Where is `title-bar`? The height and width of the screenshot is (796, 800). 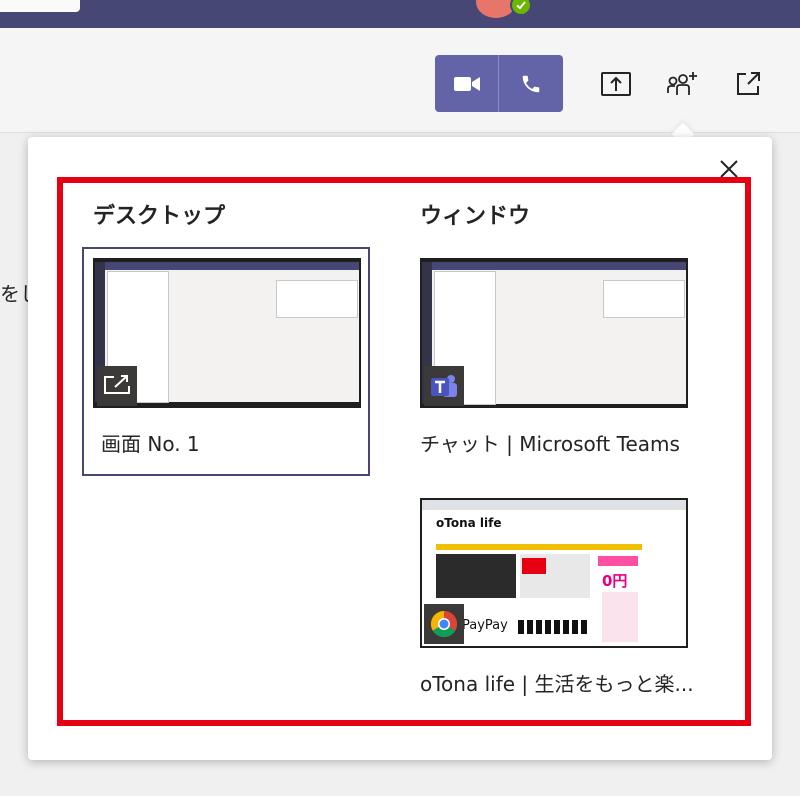 title-bar is located at coordinates (400, 14).